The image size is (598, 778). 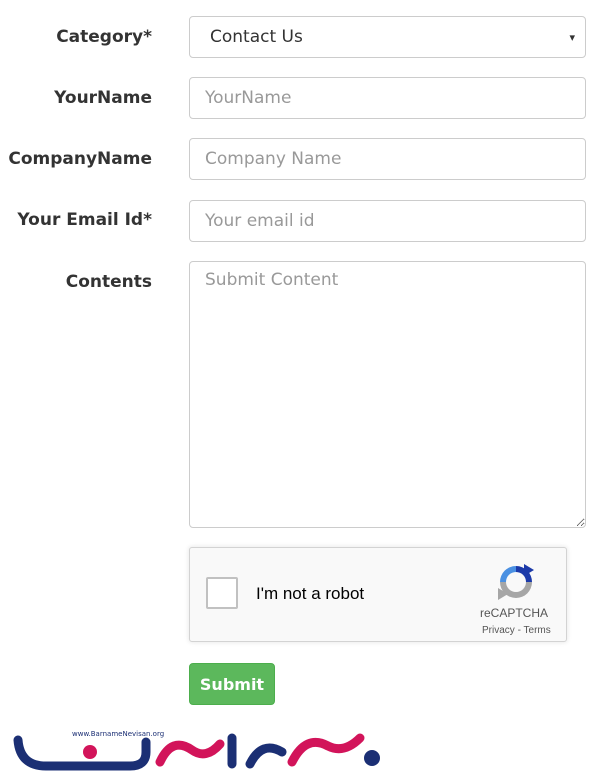 What do you see at coordinates (232, 684) in the screenshot?
I see `submit-button: Submit` at bounding box center [232, 684].